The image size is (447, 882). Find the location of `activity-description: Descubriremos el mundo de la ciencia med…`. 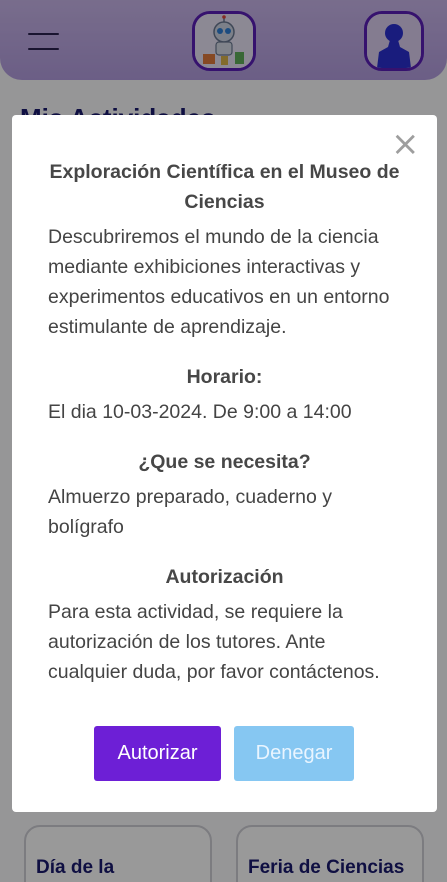

activity-description: Descubriremos el mundo de la ciencia med… is located at coordinates (219, 282).